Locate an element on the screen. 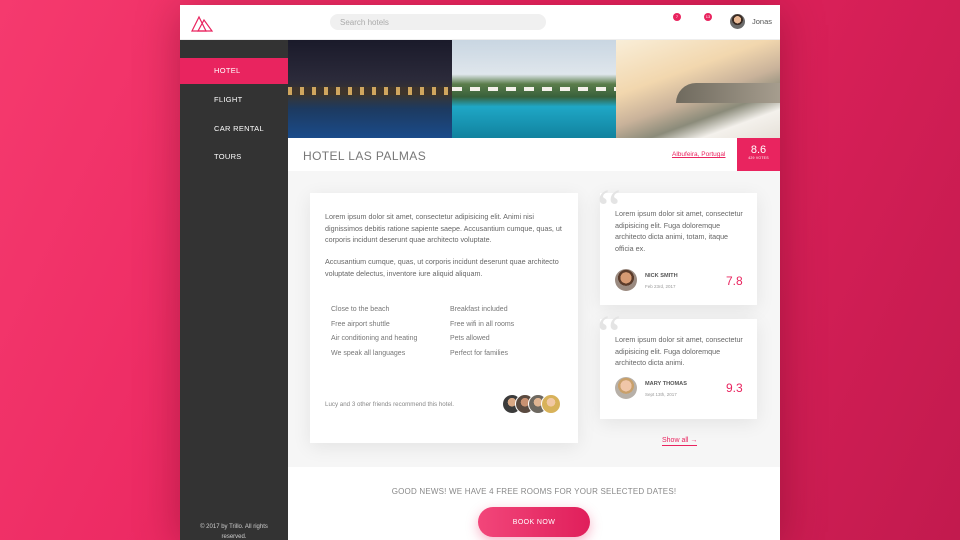 The image size is (960, 540). hotel-rating-box: 8.6 429 votes is located at coordinates (758, 154).